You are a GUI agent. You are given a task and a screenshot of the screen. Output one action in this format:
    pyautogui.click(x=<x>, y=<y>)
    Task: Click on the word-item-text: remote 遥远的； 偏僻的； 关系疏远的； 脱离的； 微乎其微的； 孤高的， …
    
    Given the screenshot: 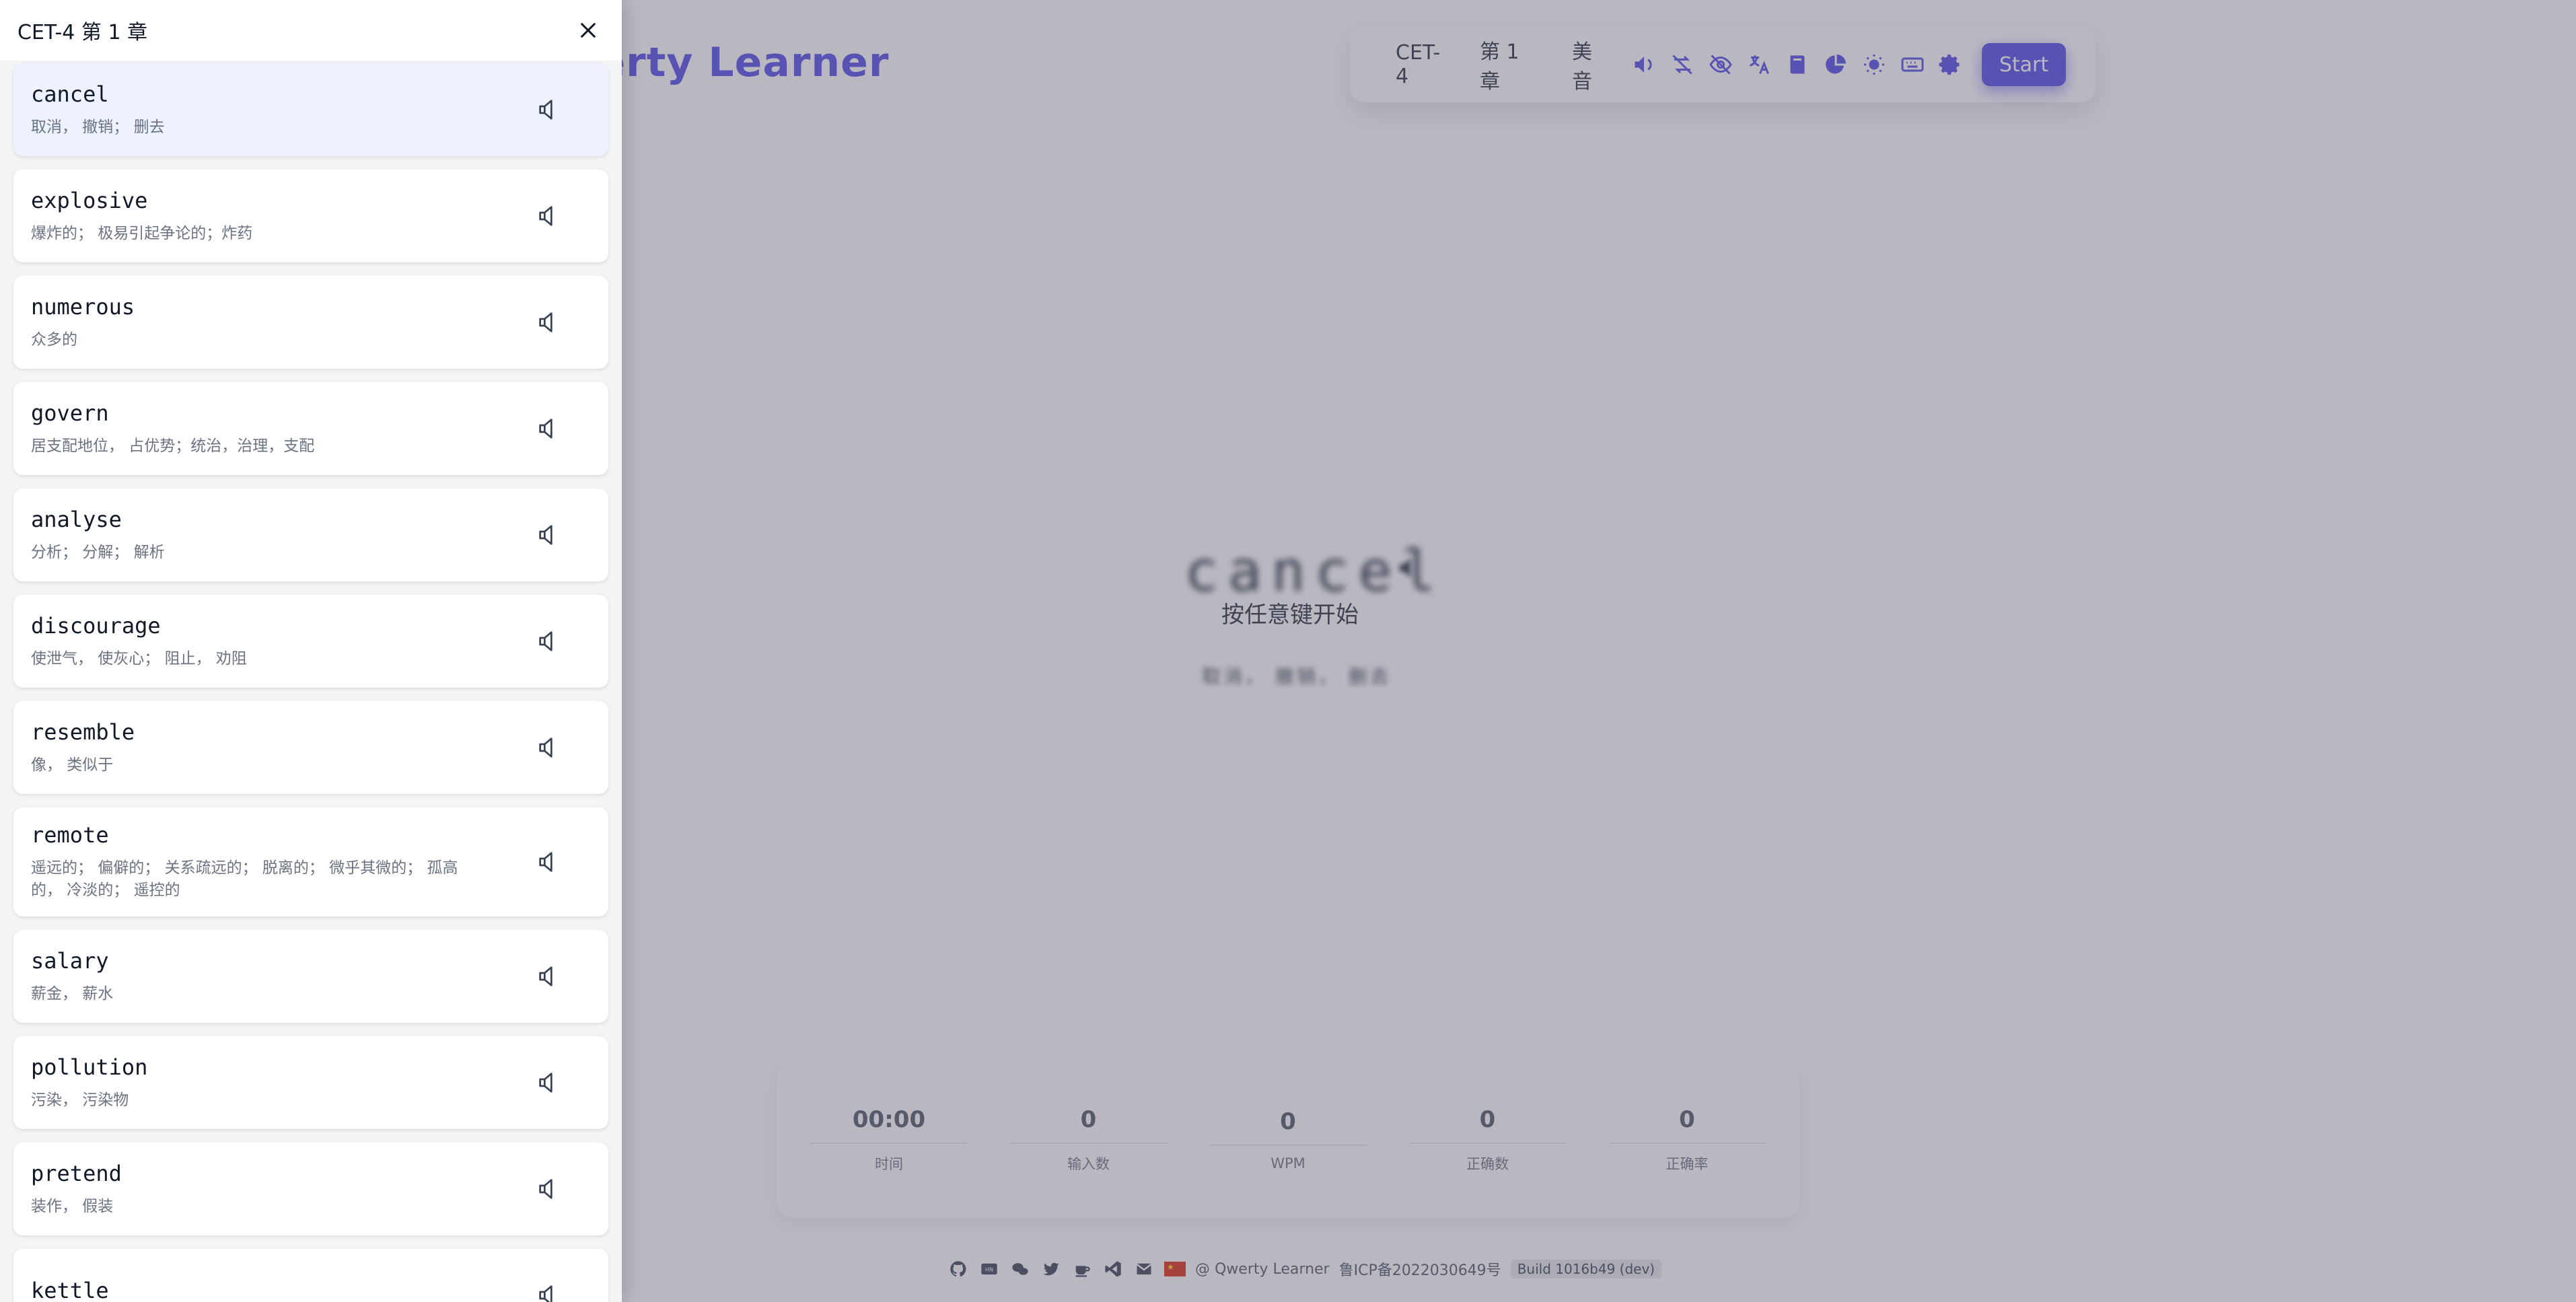 What is the action you would take?
    pyautogui.click(x=246, y=862)
    